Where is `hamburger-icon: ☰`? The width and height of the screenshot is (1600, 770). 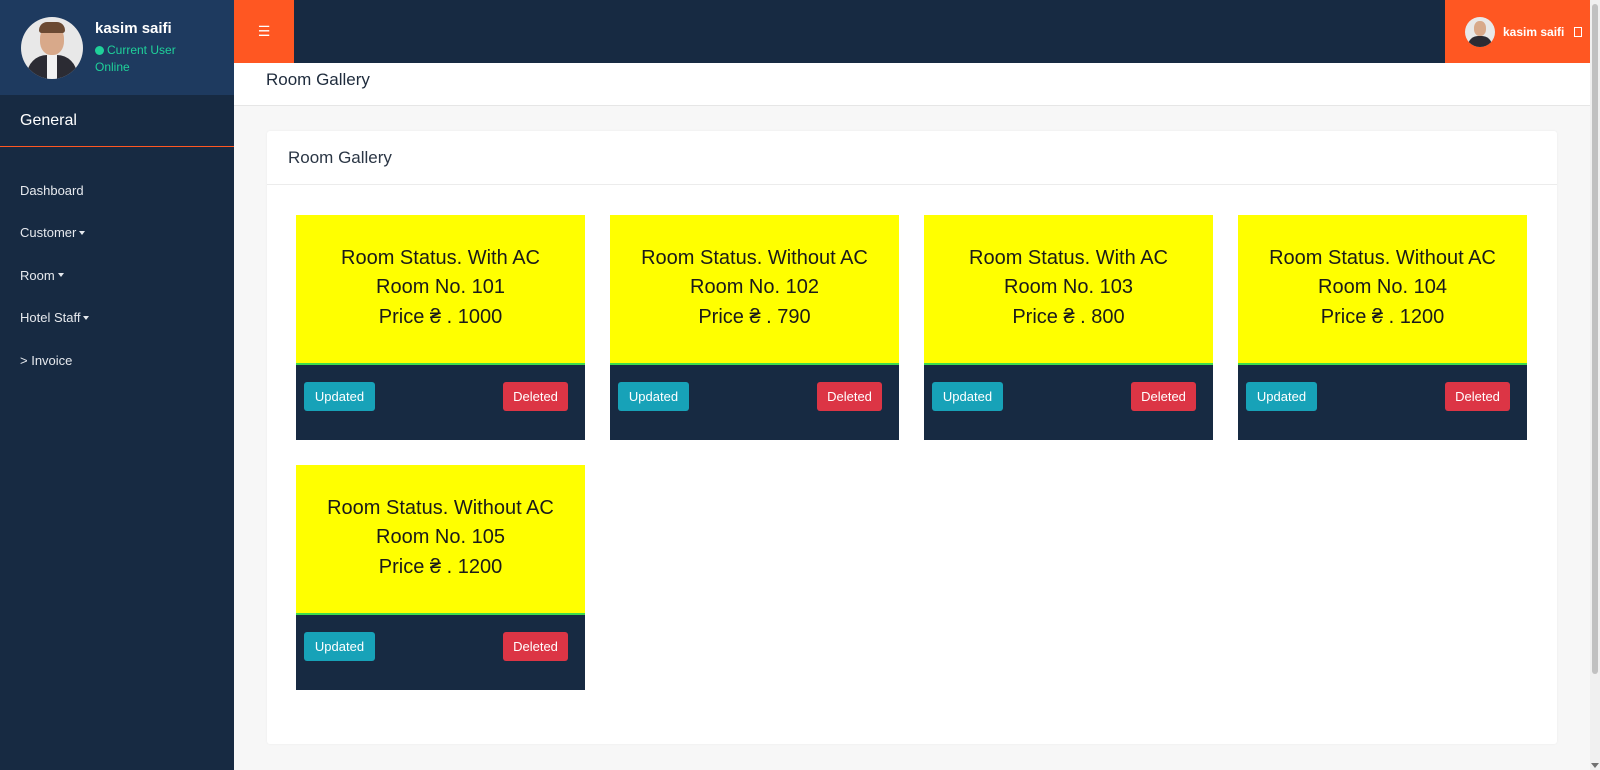 hamburger-icon: ☰ is located at coordinates (264, 31).